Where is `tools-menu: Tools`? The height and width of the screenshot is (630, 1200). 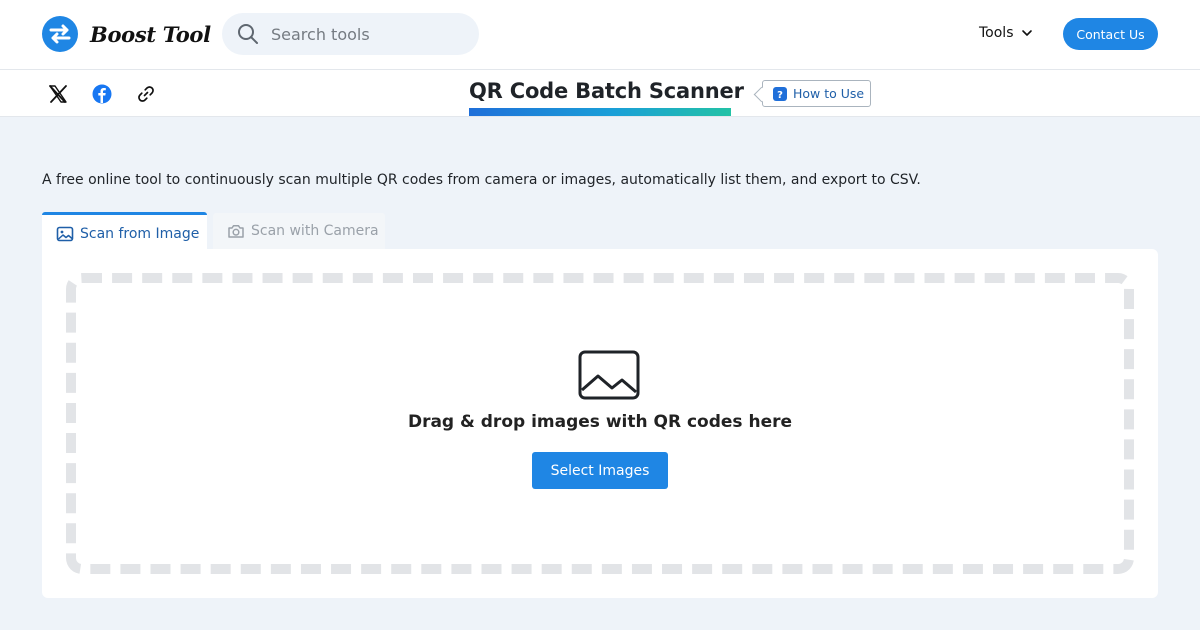 tools-menu: Tools is located at coordinates (1006, 33).